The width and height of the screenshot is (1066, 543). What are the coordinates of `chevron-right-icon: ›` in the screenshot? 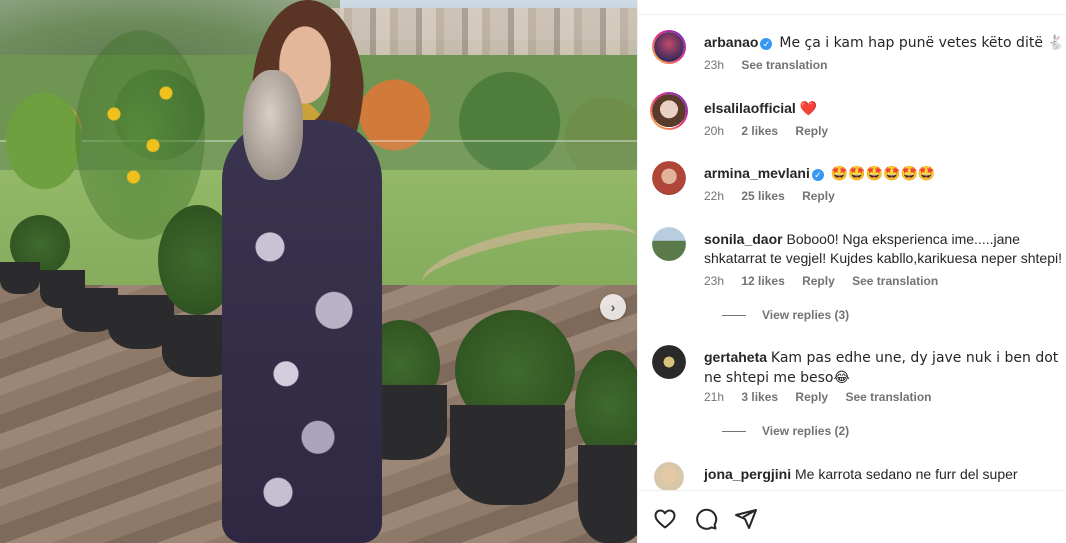 It's located at (613, 307).